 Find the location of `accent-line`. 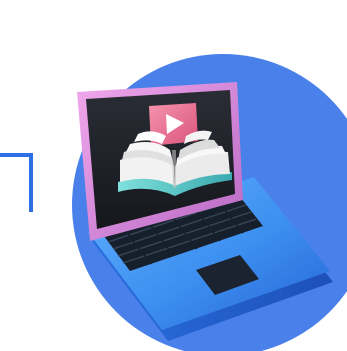

accent-line is located at coordinates (16, 182).